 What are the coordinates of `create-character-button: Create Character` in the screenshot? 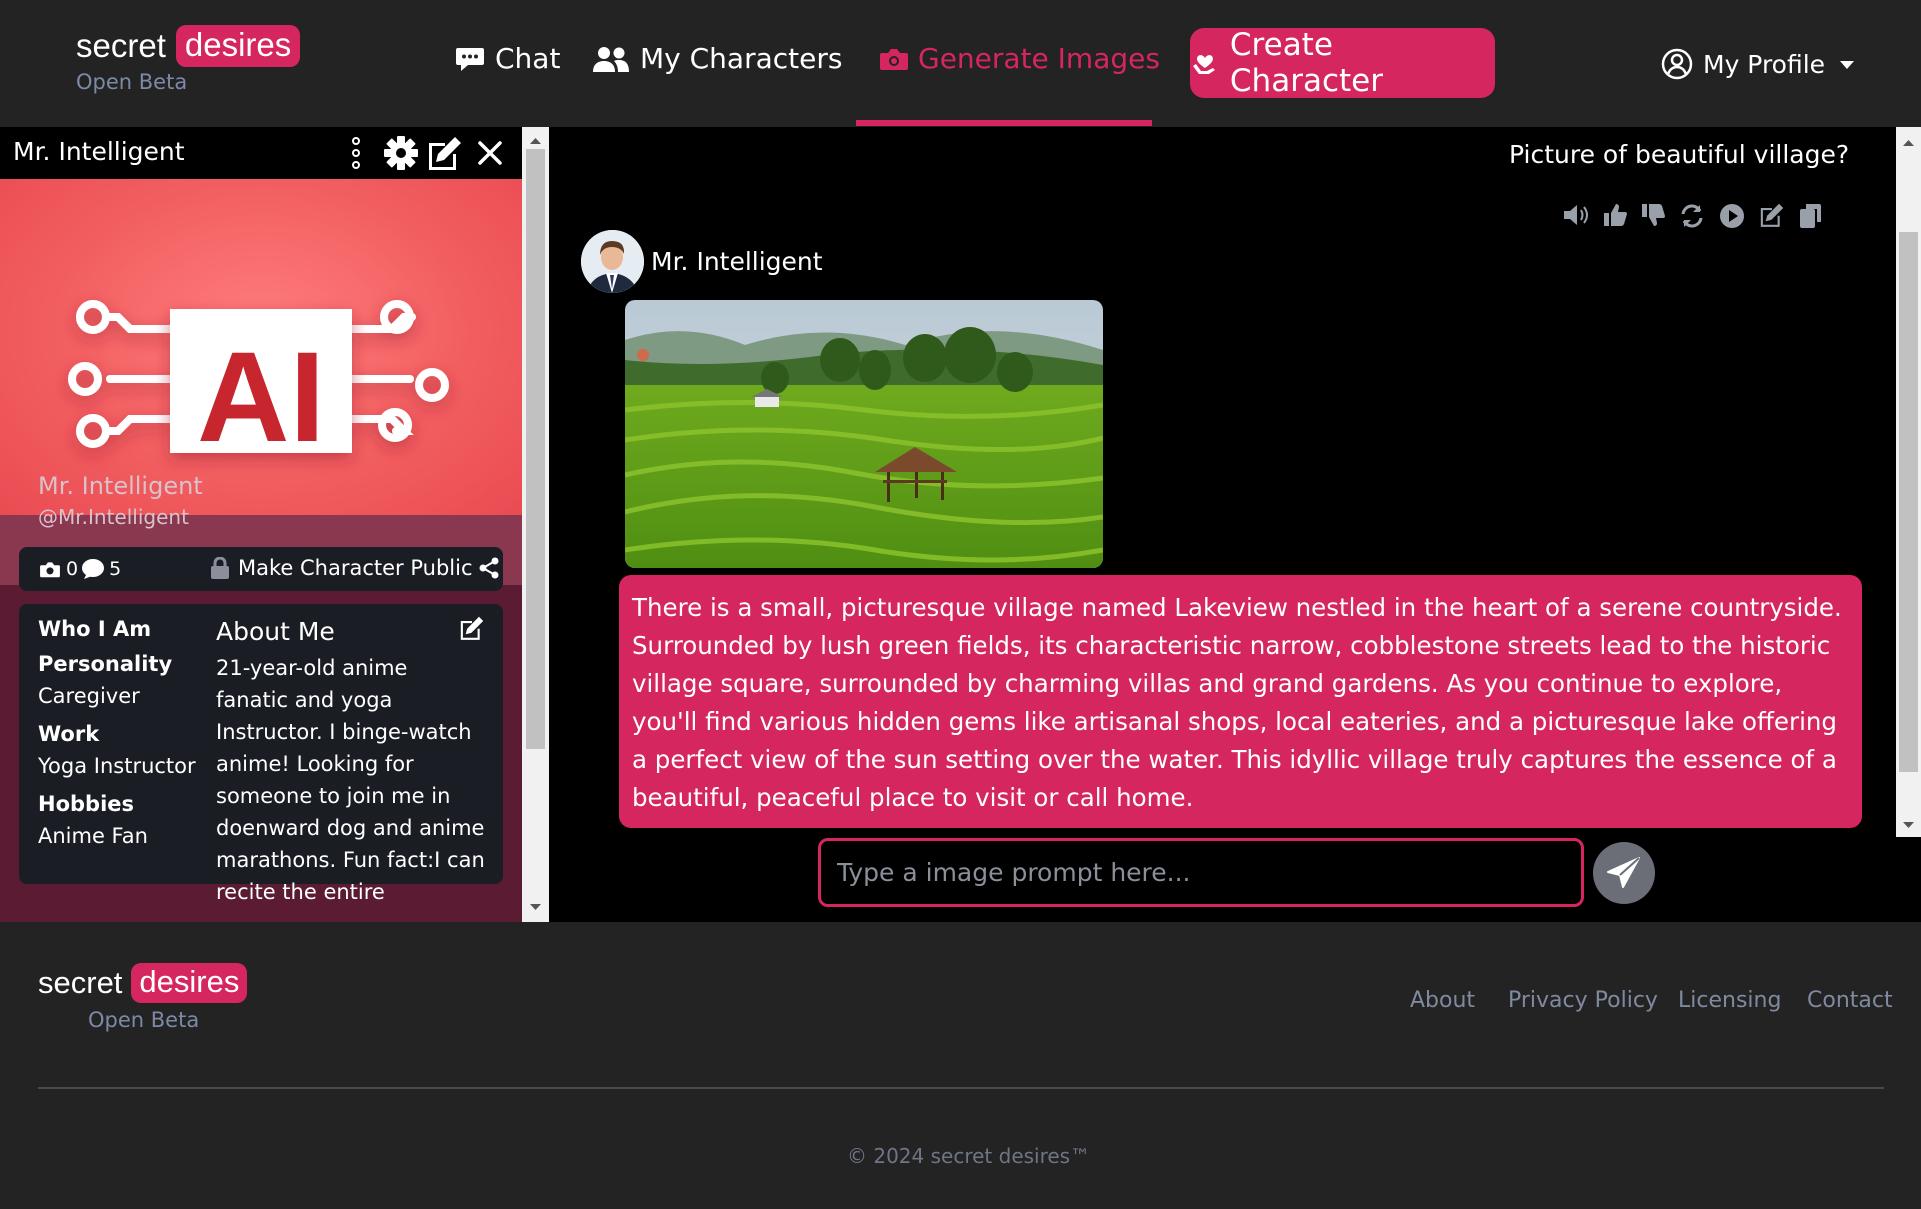 It's located at (1342, 63).